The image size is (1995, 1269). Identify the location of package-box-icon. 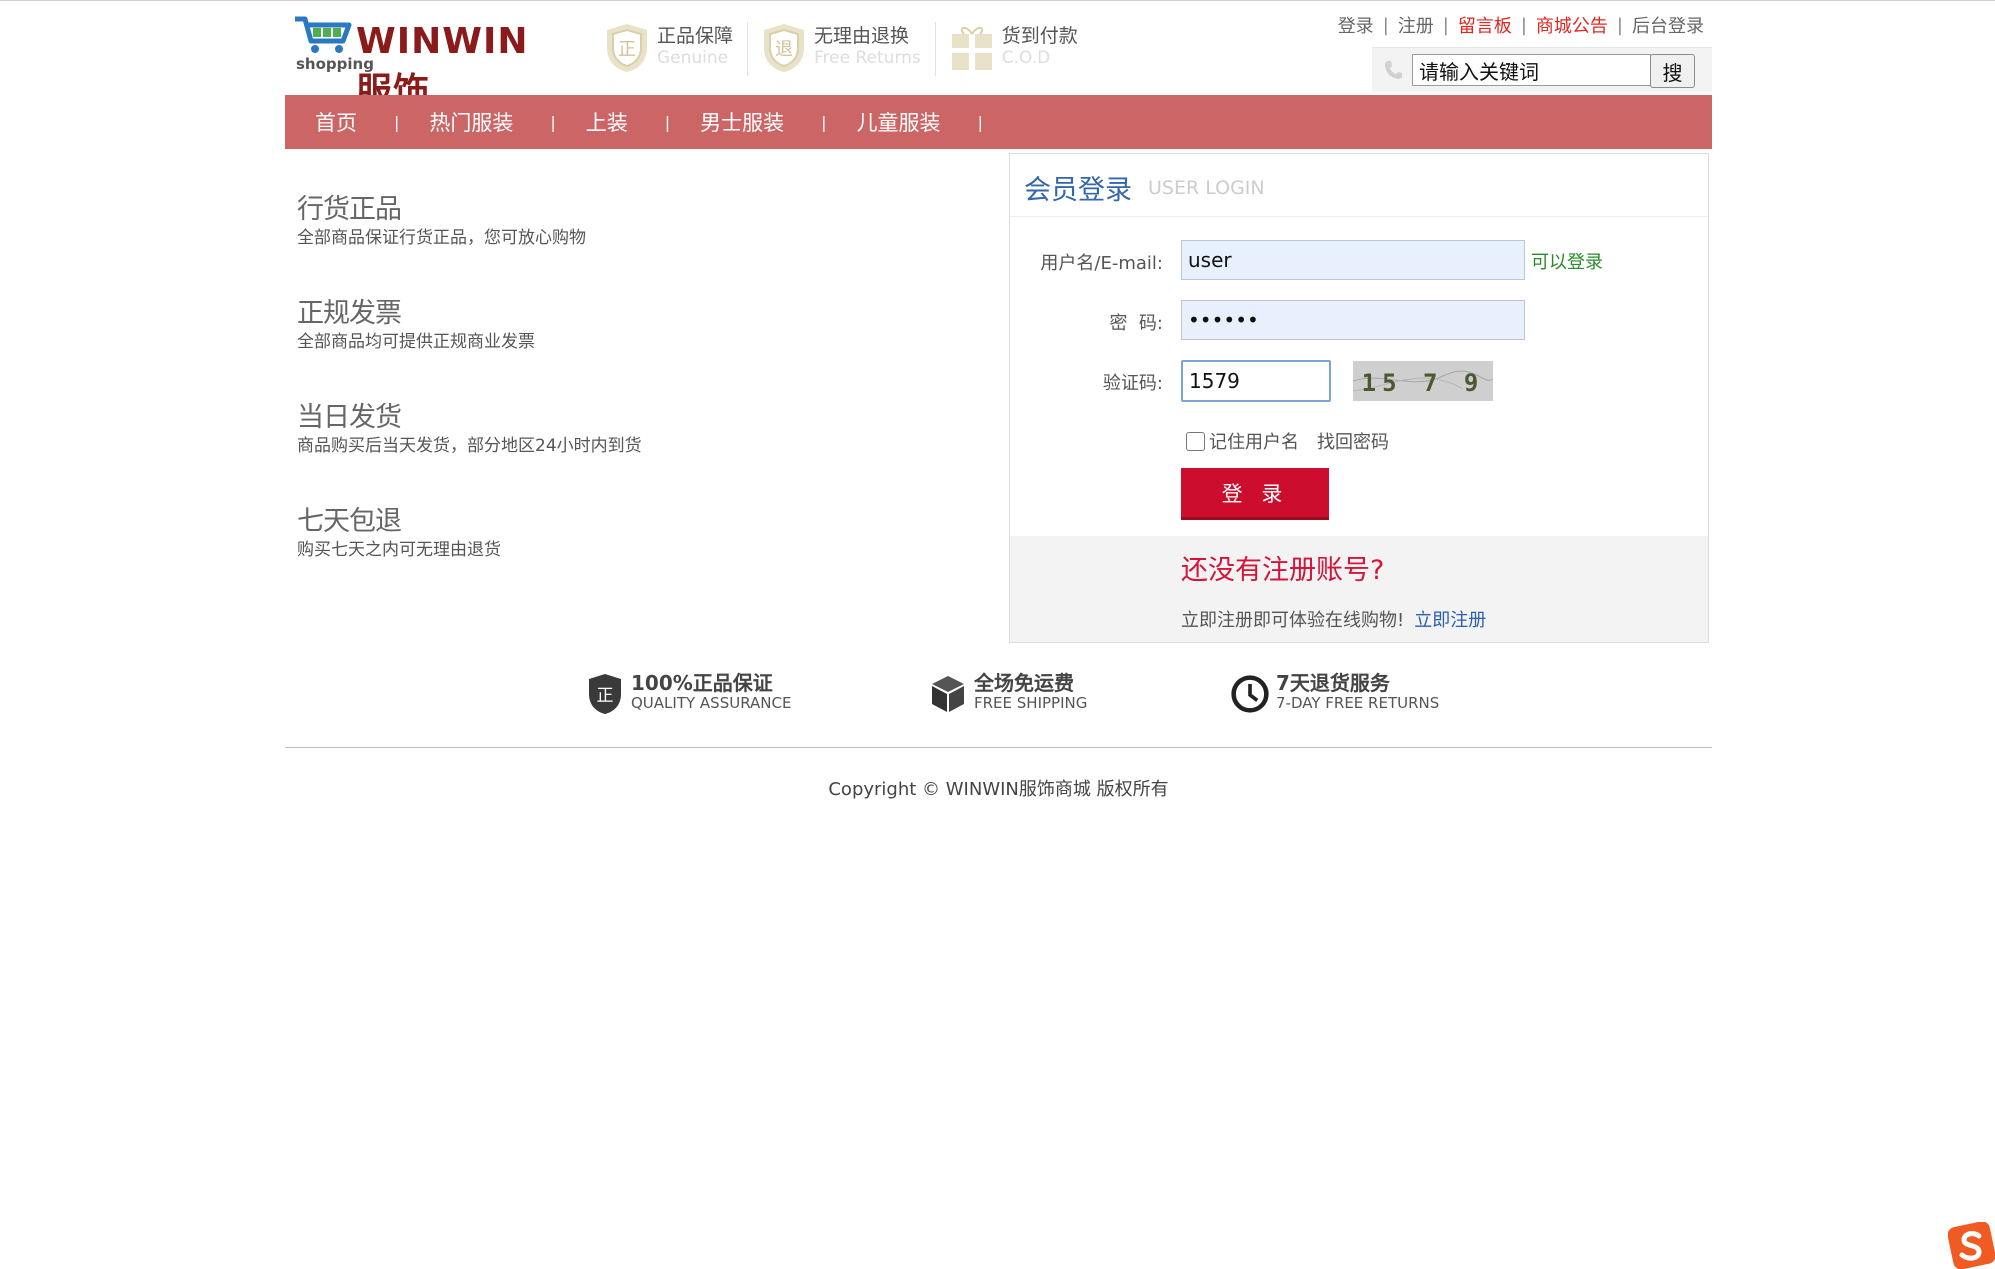
(948, 694).